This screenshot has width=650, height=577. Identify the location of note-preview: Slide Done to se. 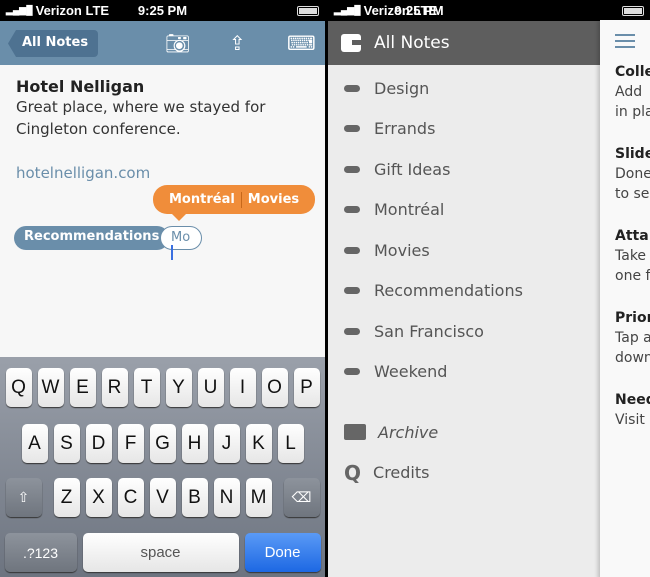
(632, 174).